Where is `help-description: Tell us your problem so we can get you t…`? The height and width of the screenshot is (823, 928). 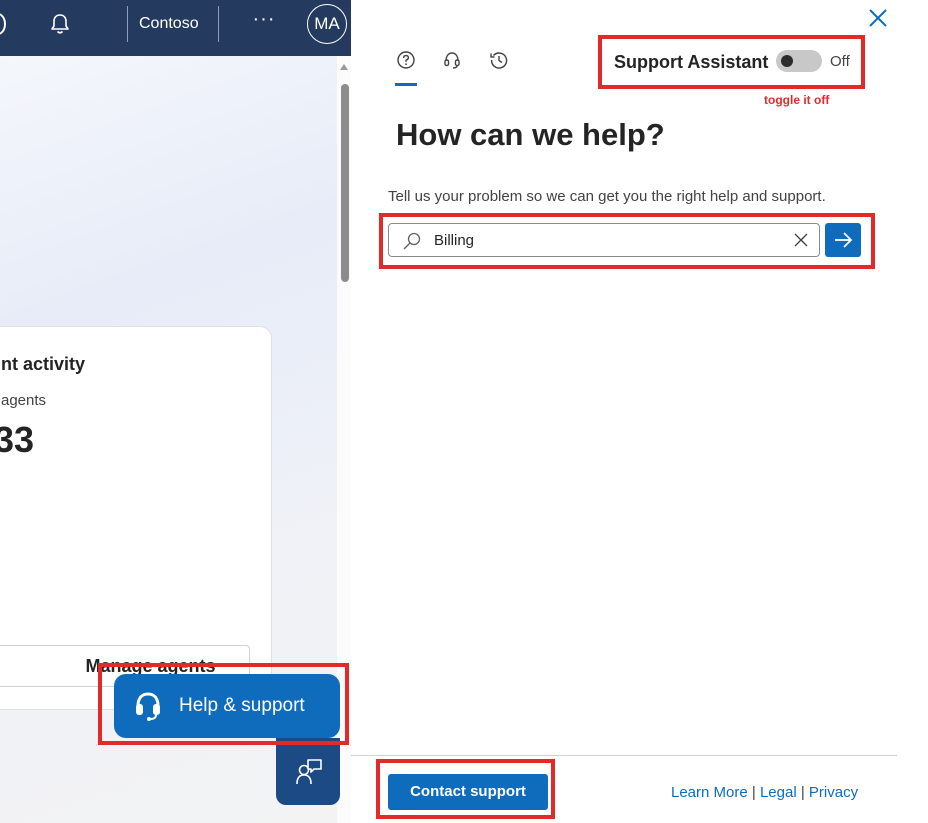
help-description: Tell us your problem so we can get you t… is located at coordinates (607, 196).